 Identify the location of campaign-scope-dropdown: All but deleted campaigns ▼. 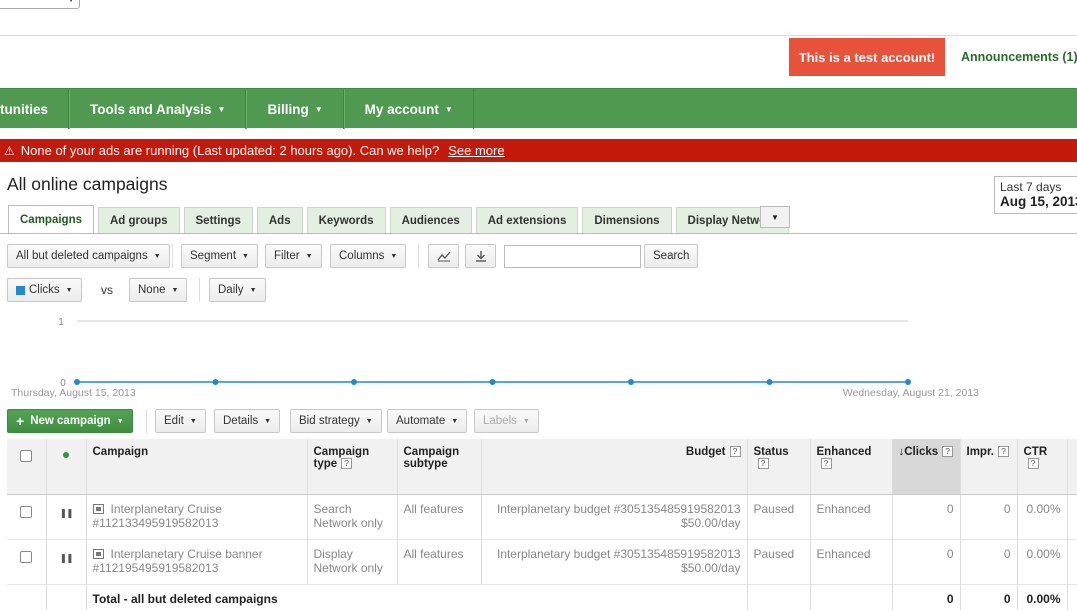
(88, 256).